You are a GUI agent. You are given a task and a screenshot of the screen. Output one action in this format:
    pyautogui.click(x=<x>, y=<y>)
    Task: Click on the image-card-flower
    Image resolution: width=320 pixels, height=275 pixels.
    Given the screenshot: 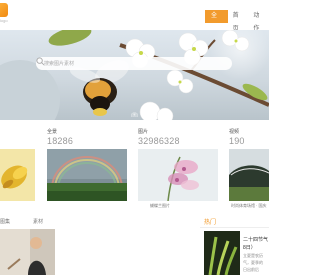 What is the action you would take?
    pyautogui.click(x=17, y=175)
    